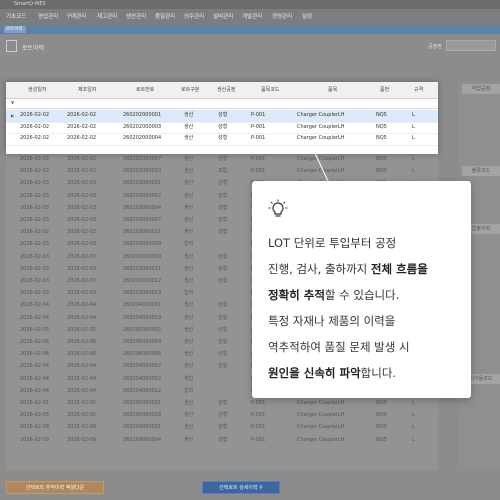  Describe the element at coordinates (307, 17) in the screenshot. I see `menu-item: 설정` at that location.